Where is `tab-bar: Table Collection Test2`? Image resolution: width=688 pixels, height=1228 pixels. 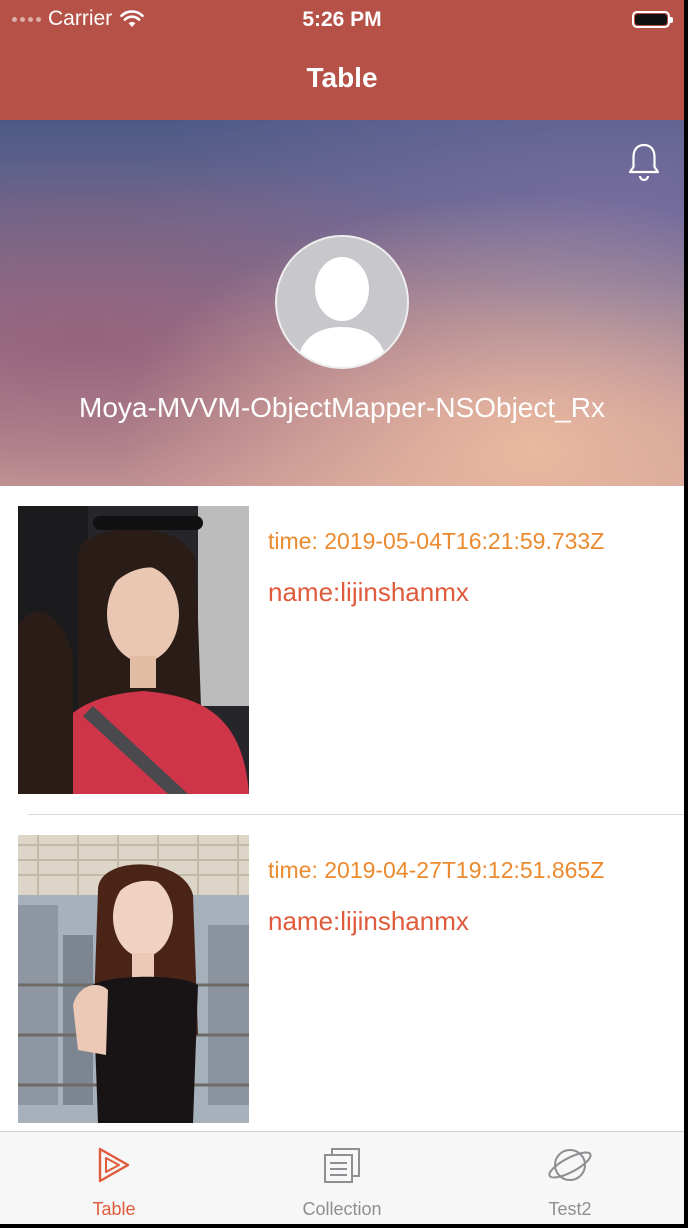 tab-bar: Table Collection Test2 is located at coordinates (342, 1177).